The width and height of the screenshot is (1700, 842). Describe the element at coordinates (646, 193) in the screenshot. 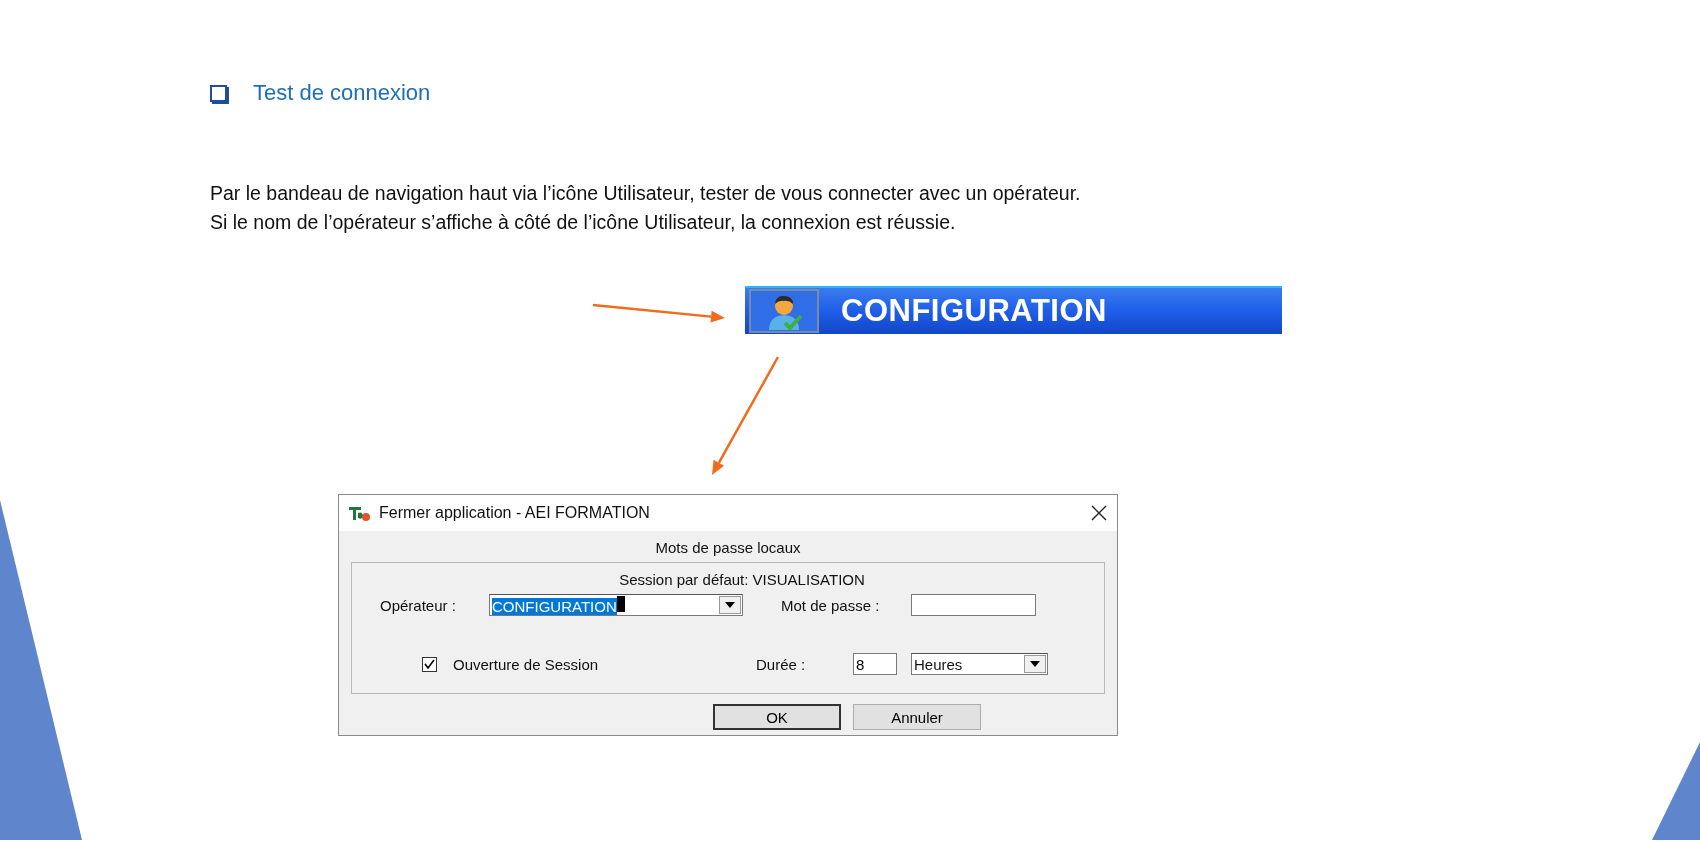

I see `instruction-text: Par le bandeau de navigation haut via l’icône Utilisateur, tester de vous connecter avec un opérateur.` at that location.